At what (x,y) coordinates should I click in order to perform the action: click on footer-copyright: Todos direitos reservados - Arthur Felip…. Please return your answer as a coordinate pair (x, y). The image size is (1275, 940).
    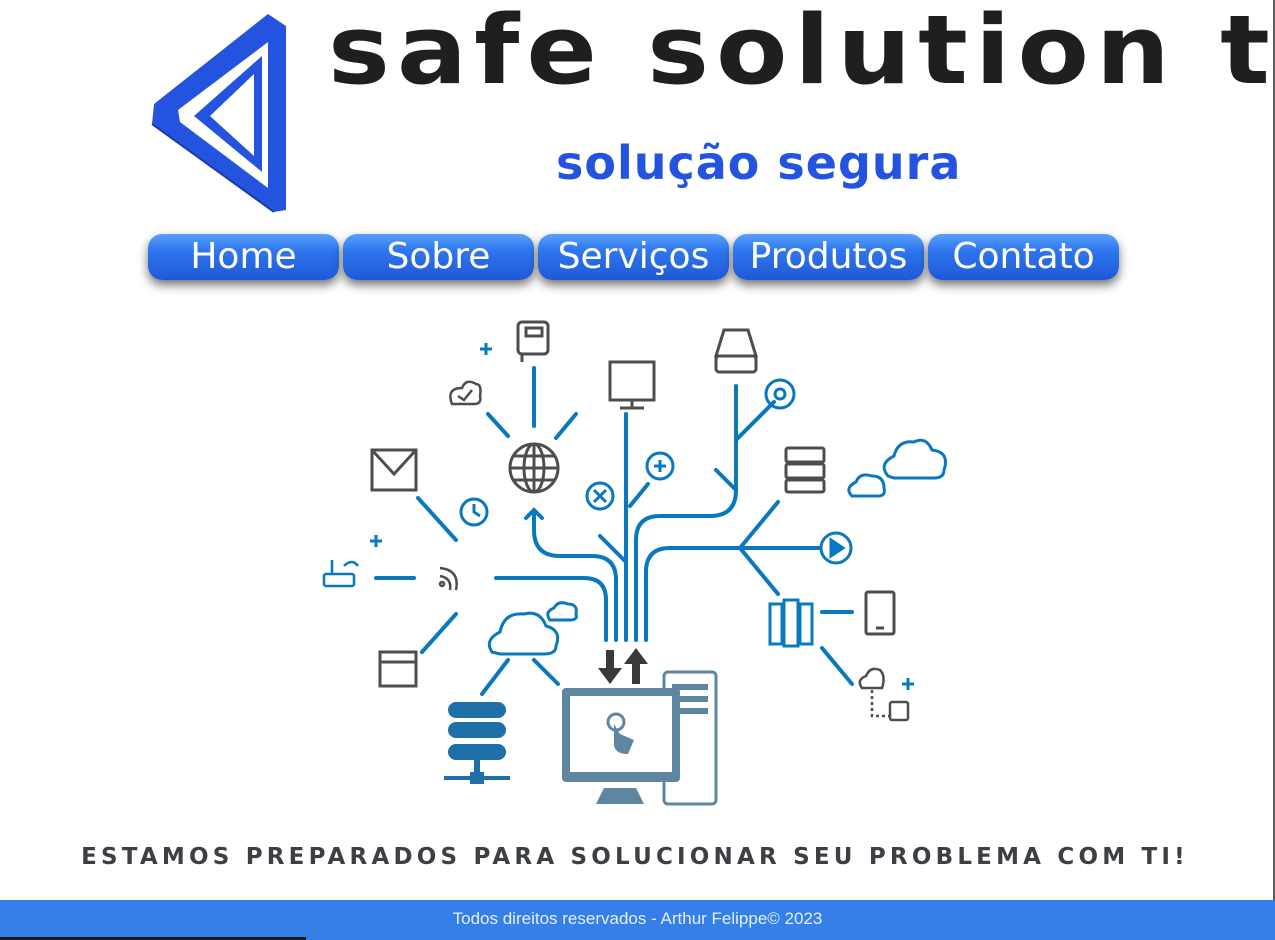
    Looking at the image, I should click on (637, 918).